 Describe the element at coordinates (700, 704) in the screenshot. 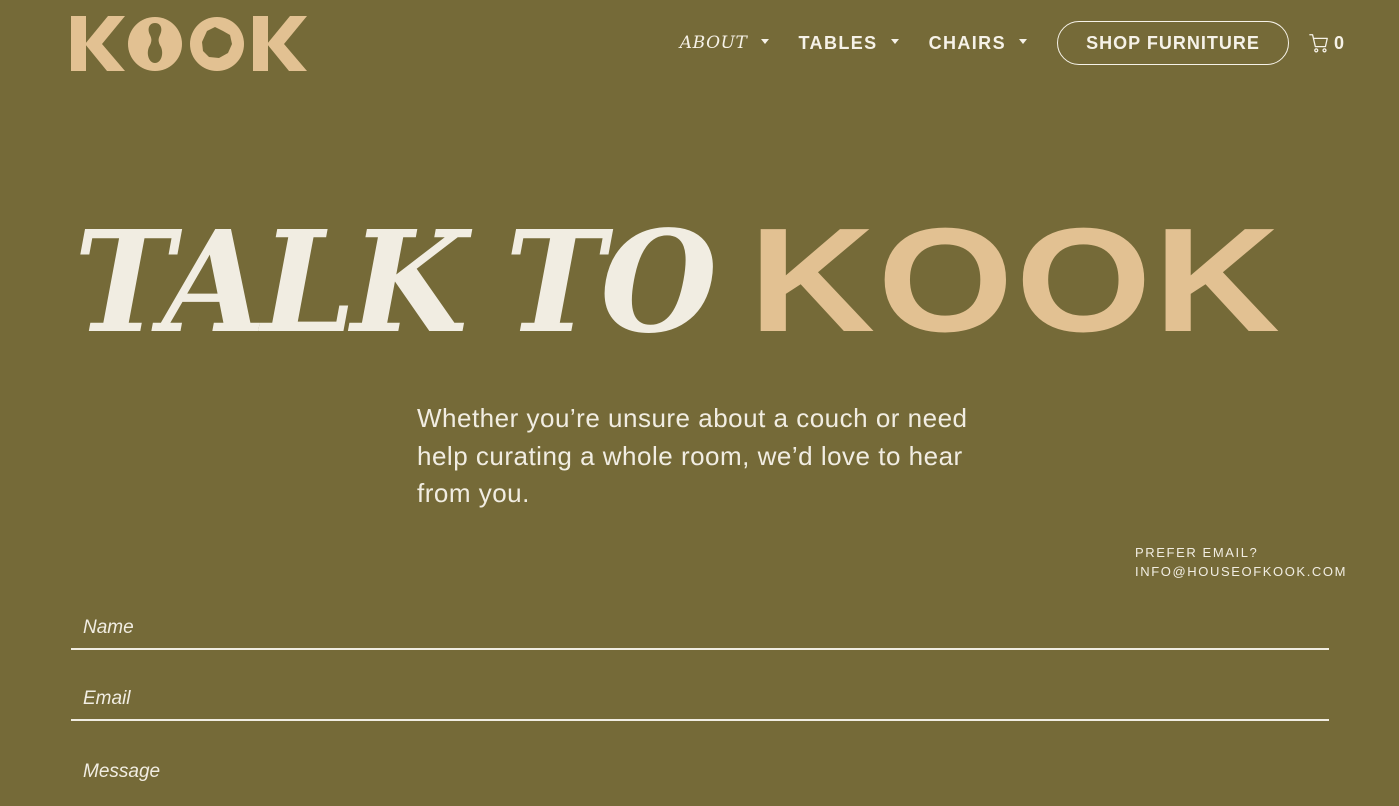

I see `email-field: Email` at that location.